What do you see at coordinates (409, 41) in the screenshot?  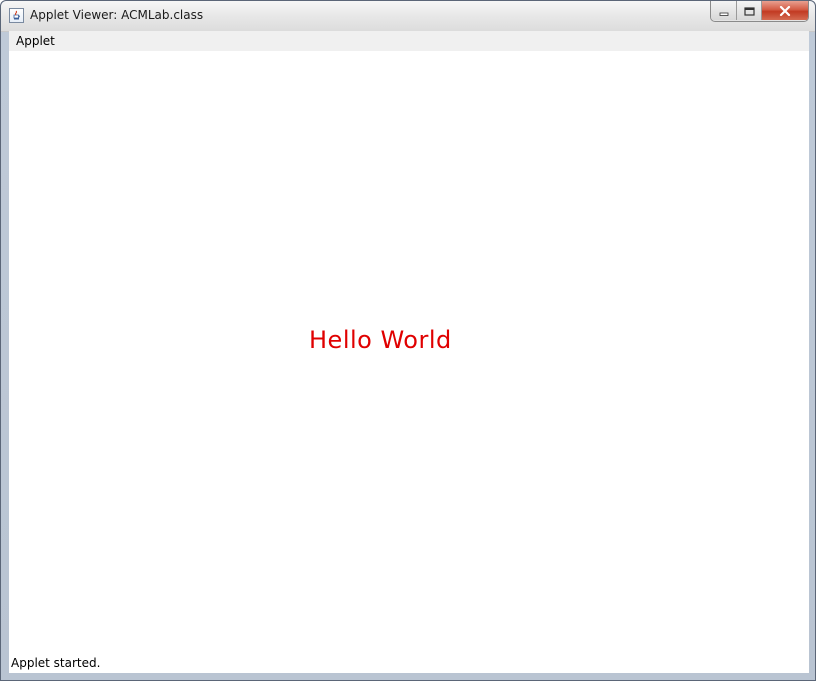 I see `menu-bar: Applet` at bounding box center [409, 41].